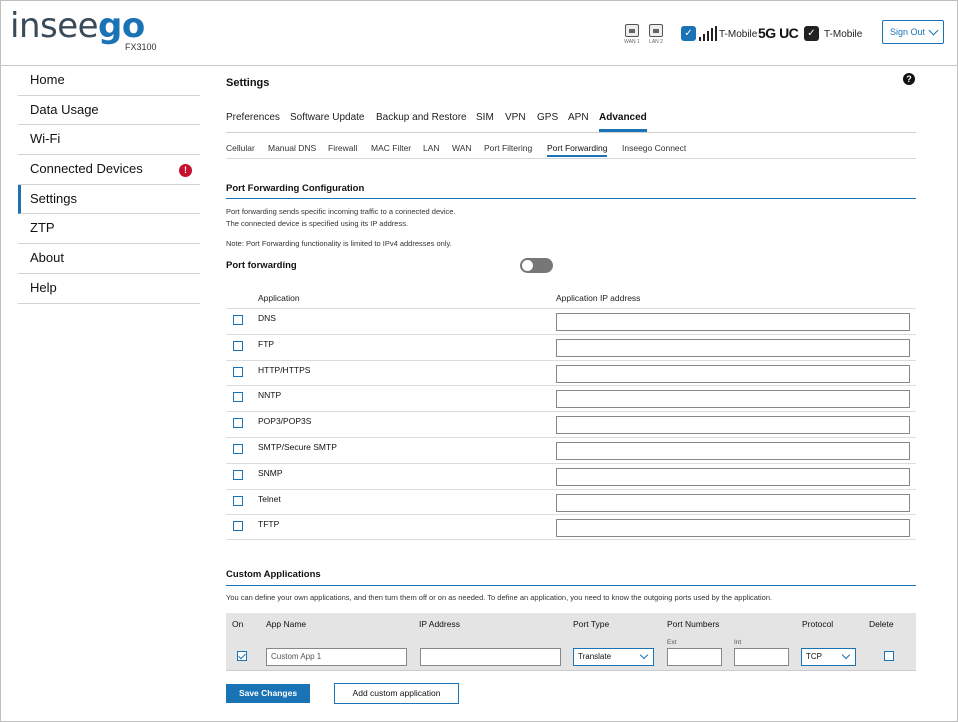  I want to click on custom-app-on-checkbox, so click(242, 656).